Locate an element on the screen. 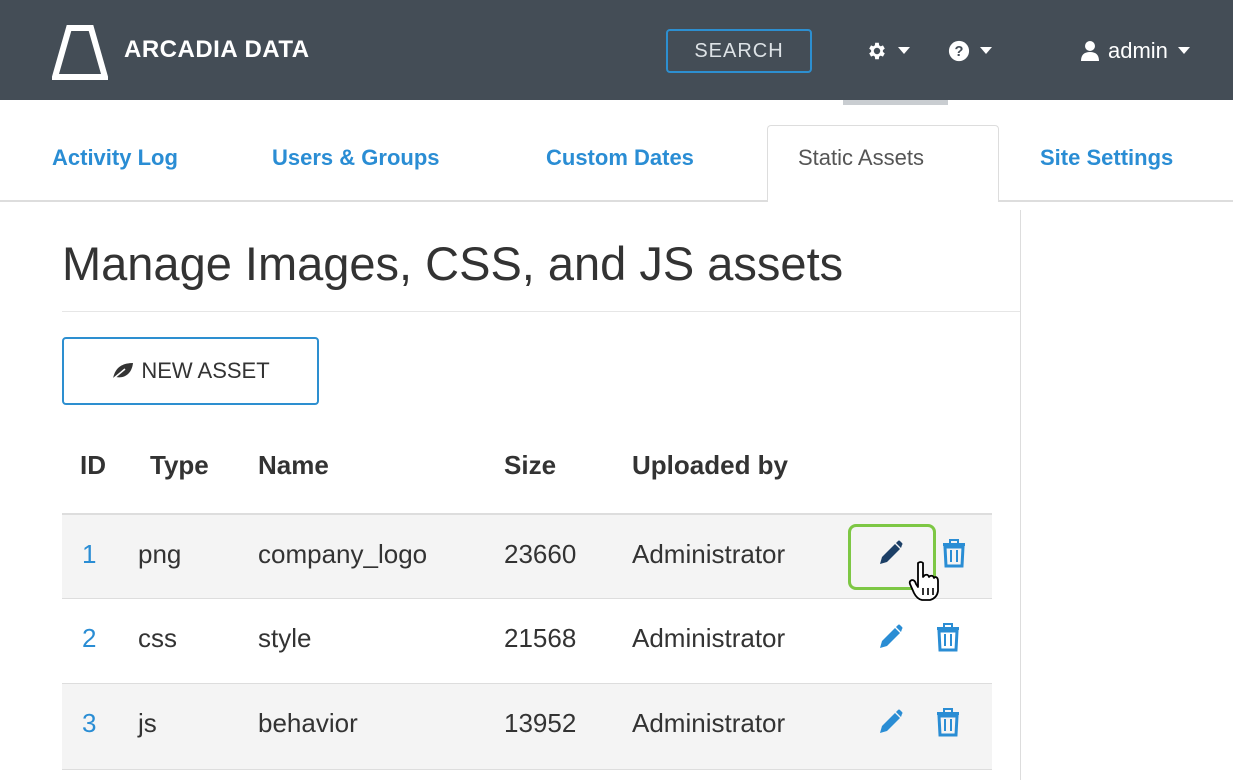  new-asset-button: NEW ASSET is located at coordinates (190, 371).